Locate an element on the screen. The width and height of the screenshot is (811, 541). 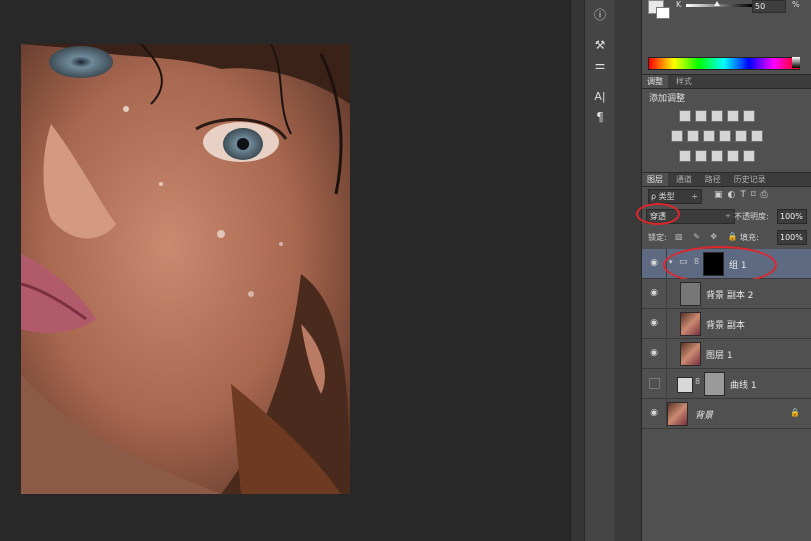
adjustments-tab-bar: 调整 样式 is located at coordinates (726, 81).